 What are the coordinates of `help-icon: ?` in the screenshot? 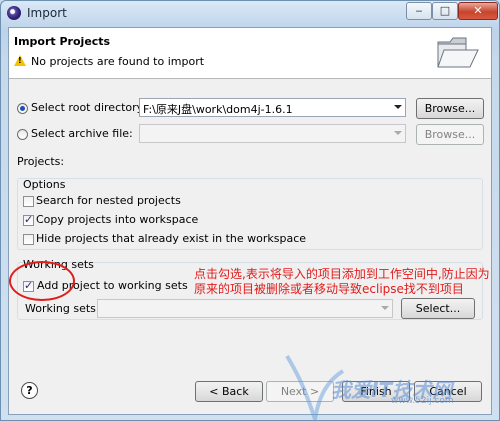 It's located at (29, 390).